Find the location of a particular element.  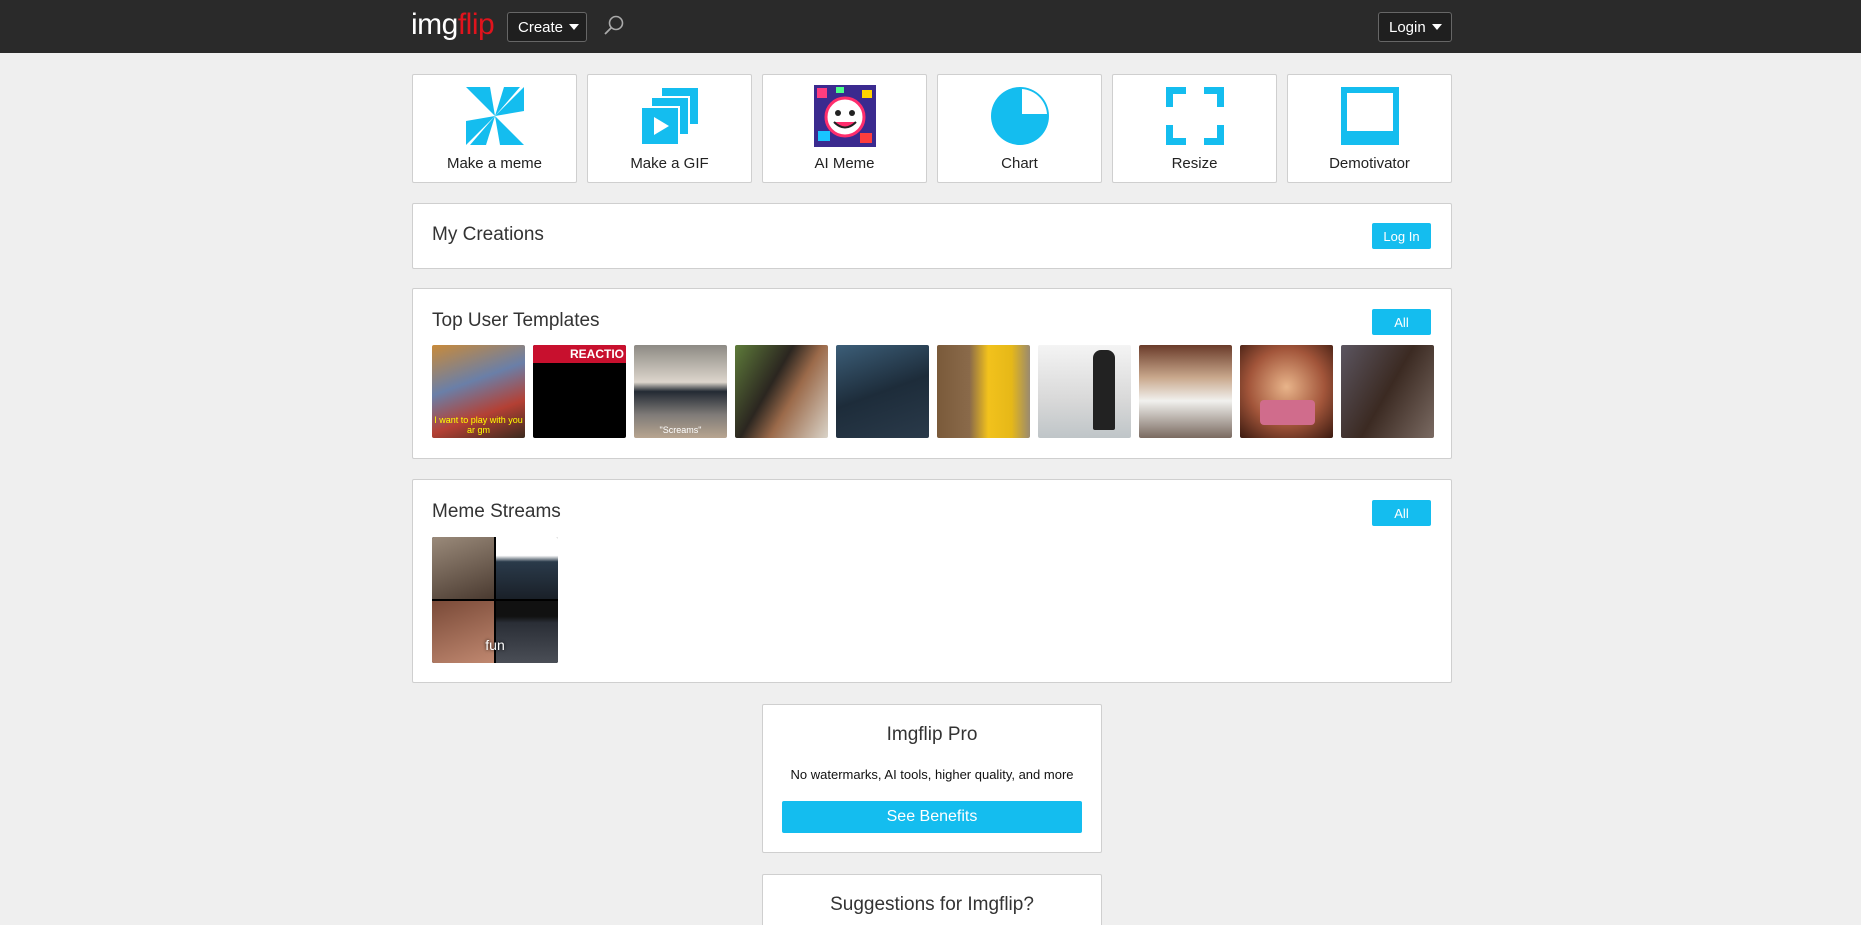

tool-label: Resize is located at coordinates (1194, 163).